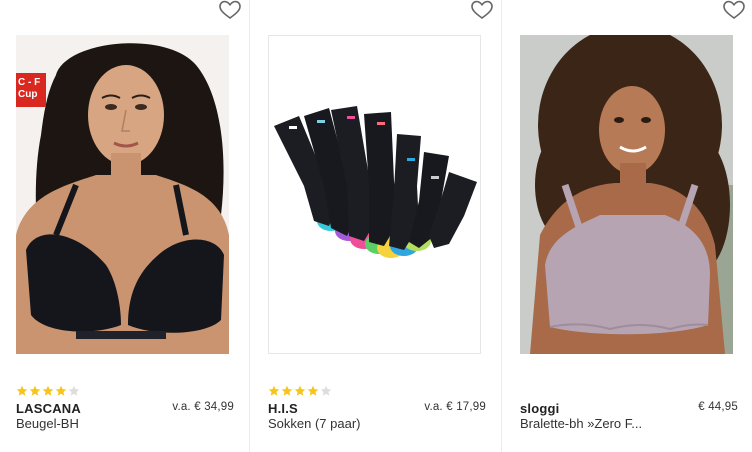 The height and width of the screenshot is (452, 752). Describe the element at coordinates (455, 407) in the screenshot. I see `product-price: v.a. € 17,99` at that location.